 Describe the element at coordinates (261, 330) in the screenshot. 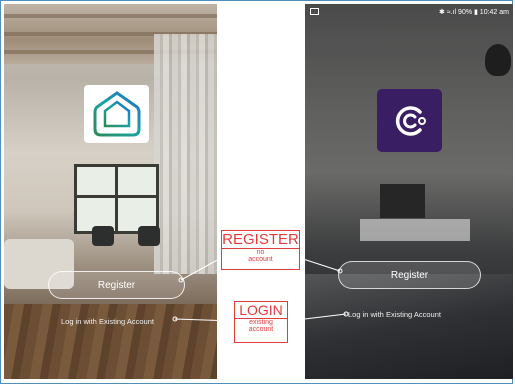

I see `login-callout-subtitle-line2: account` at that location.